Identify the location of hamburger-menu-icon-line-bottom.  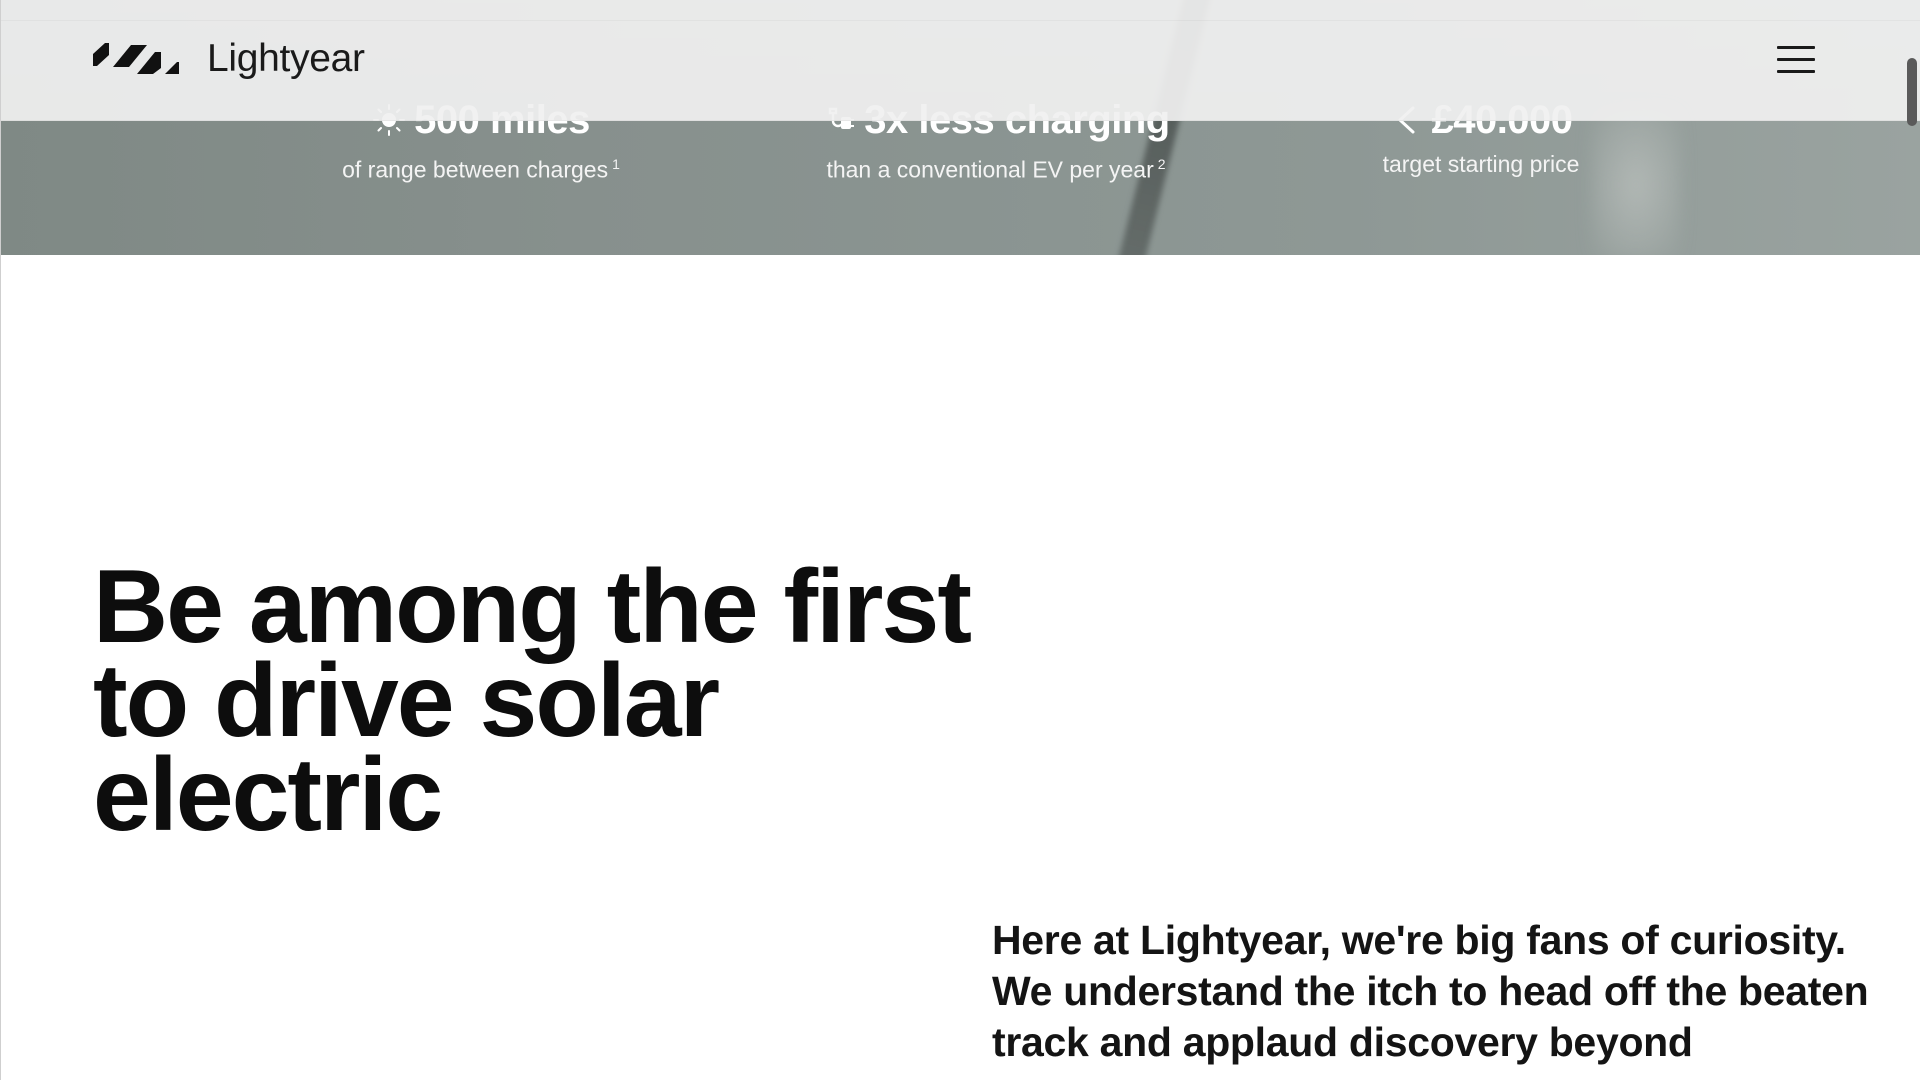
(1796, 71).